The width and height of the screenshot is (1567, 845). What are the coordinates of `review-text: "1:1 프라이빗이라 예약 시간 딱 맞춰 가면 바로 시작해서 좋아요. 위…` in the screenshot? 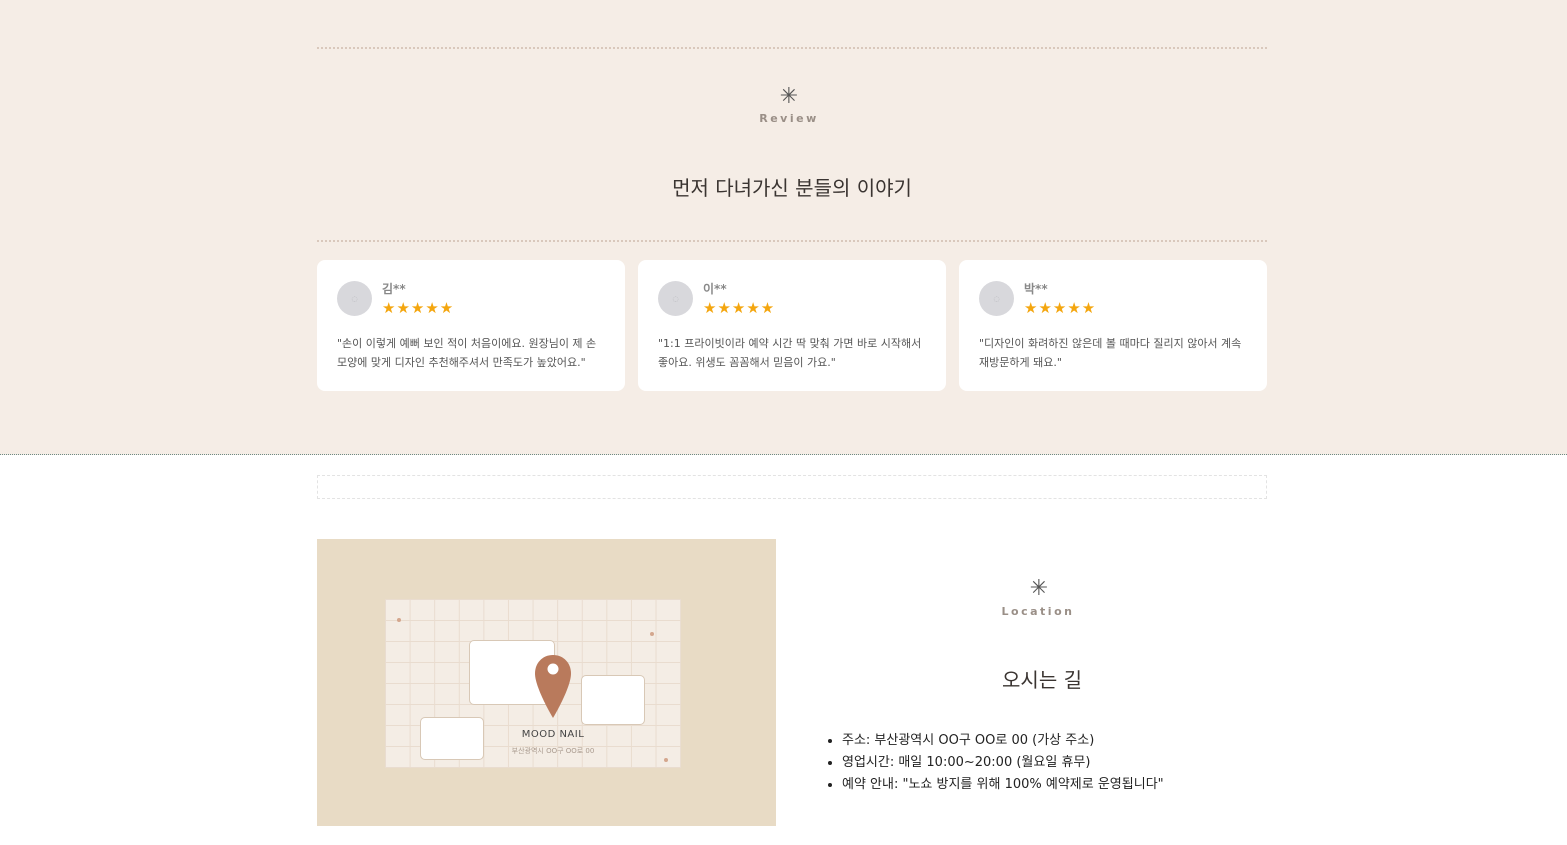 It's located at (790, 353).